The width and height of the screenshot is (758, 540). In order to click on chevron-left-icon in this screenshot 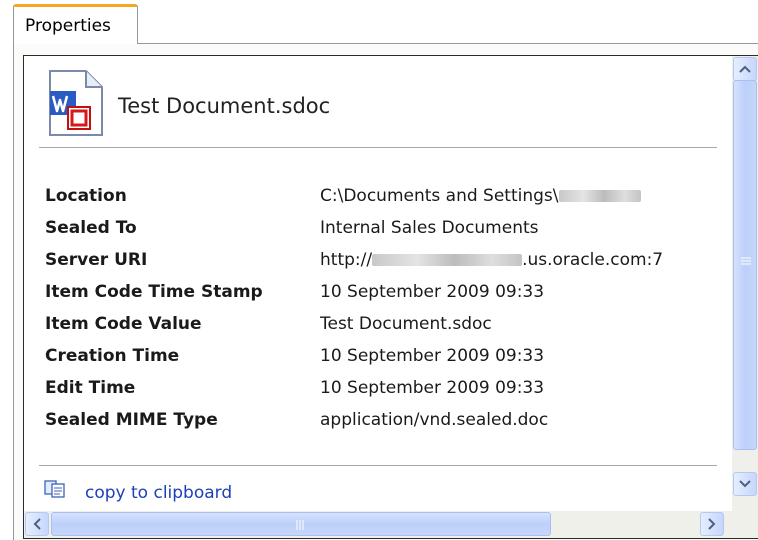, I will do `click(37, 524)`.